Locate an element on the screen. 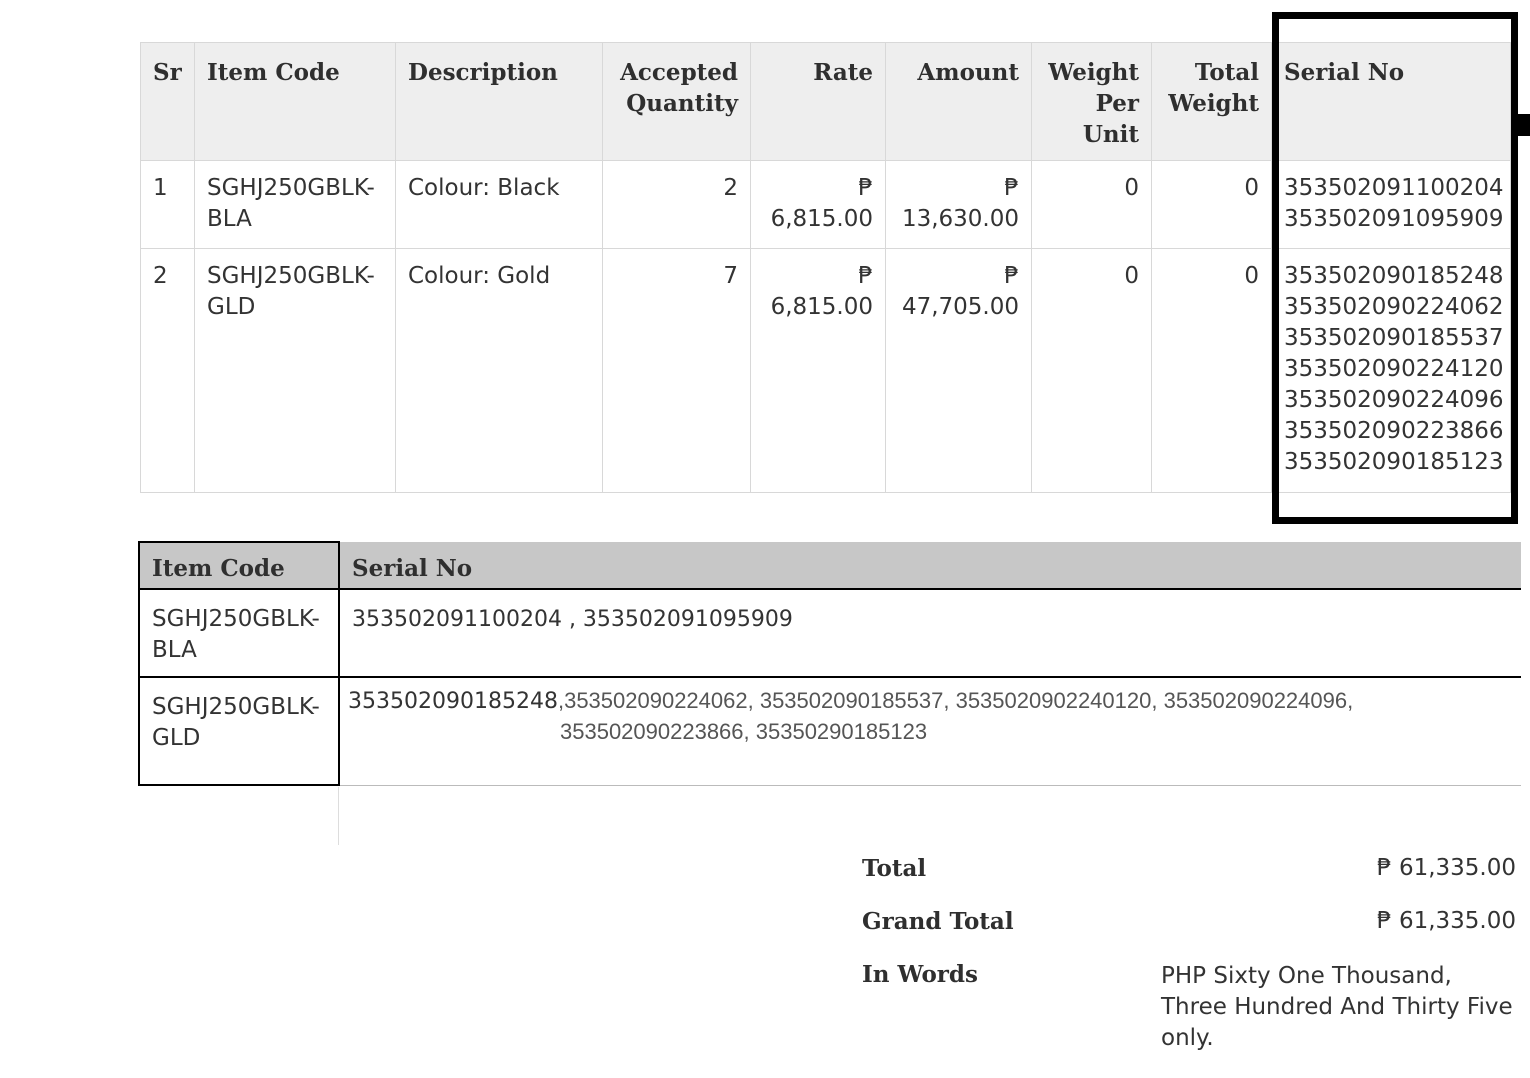 The height and width of the screenshot is (1078, 1530). cell-sr: 1 is located at coordinates (167, 204).